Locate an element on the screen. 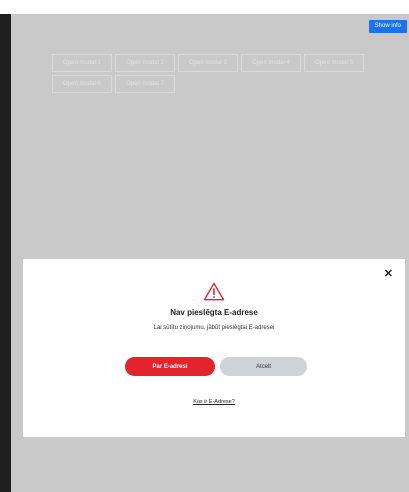  cancel-button: Atcelt is located at coordinates (263, 366).